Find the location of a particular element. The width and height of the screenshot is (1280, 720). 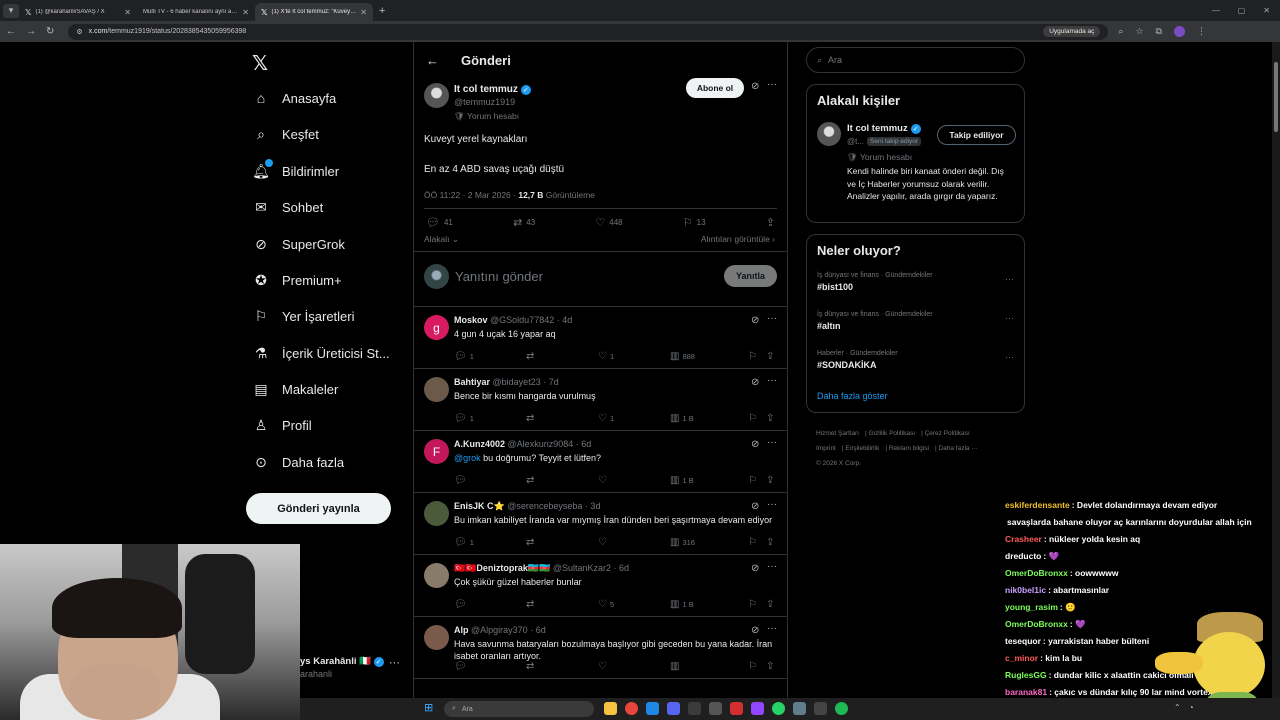

store-icon is located at coordinates (694, 708).